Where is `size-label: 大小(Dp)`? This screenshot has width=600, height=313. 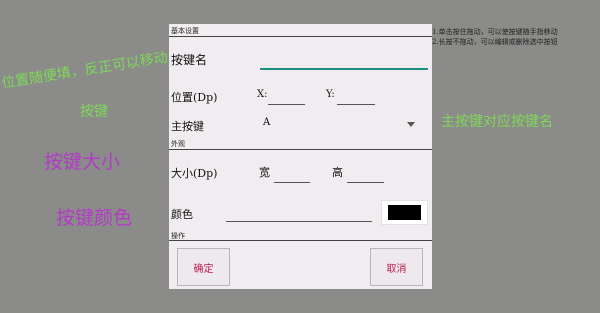 size-label: 大小(Dp) is located at coordinates (194, 173).